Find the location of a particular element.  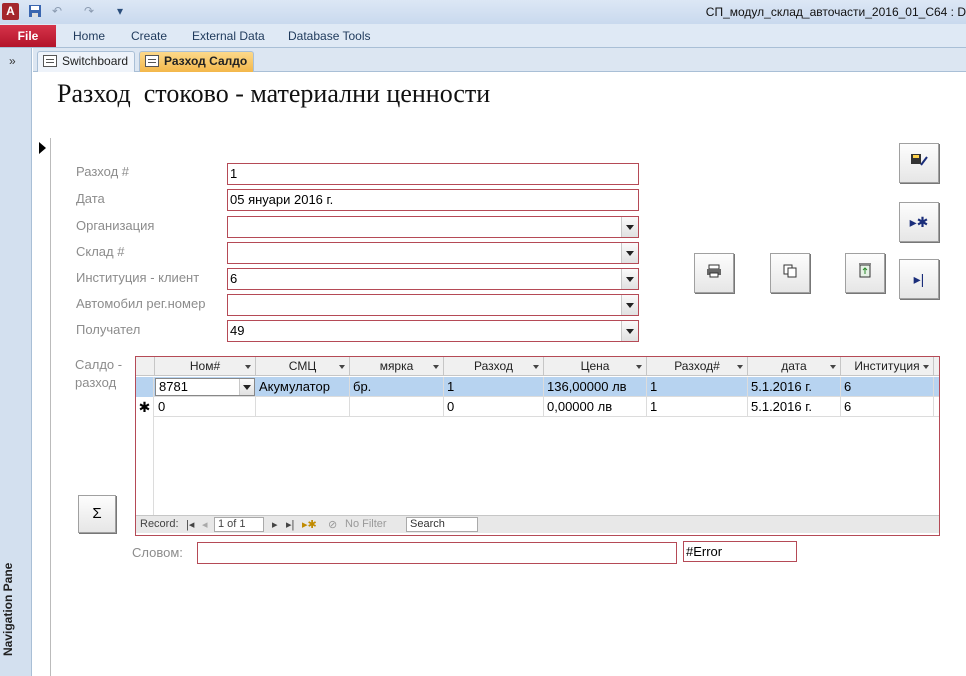

label-razhod-nomer: Разход # is located at coordinates (103, 171).